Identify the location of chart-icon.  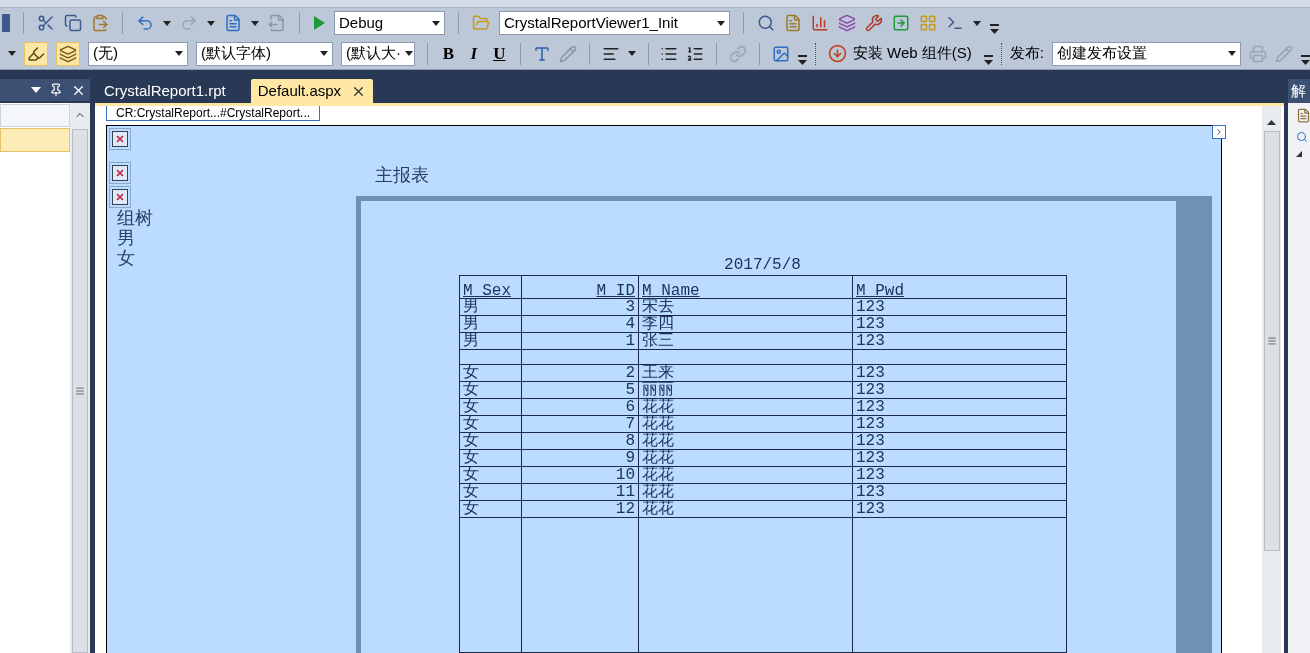
(820, 23).